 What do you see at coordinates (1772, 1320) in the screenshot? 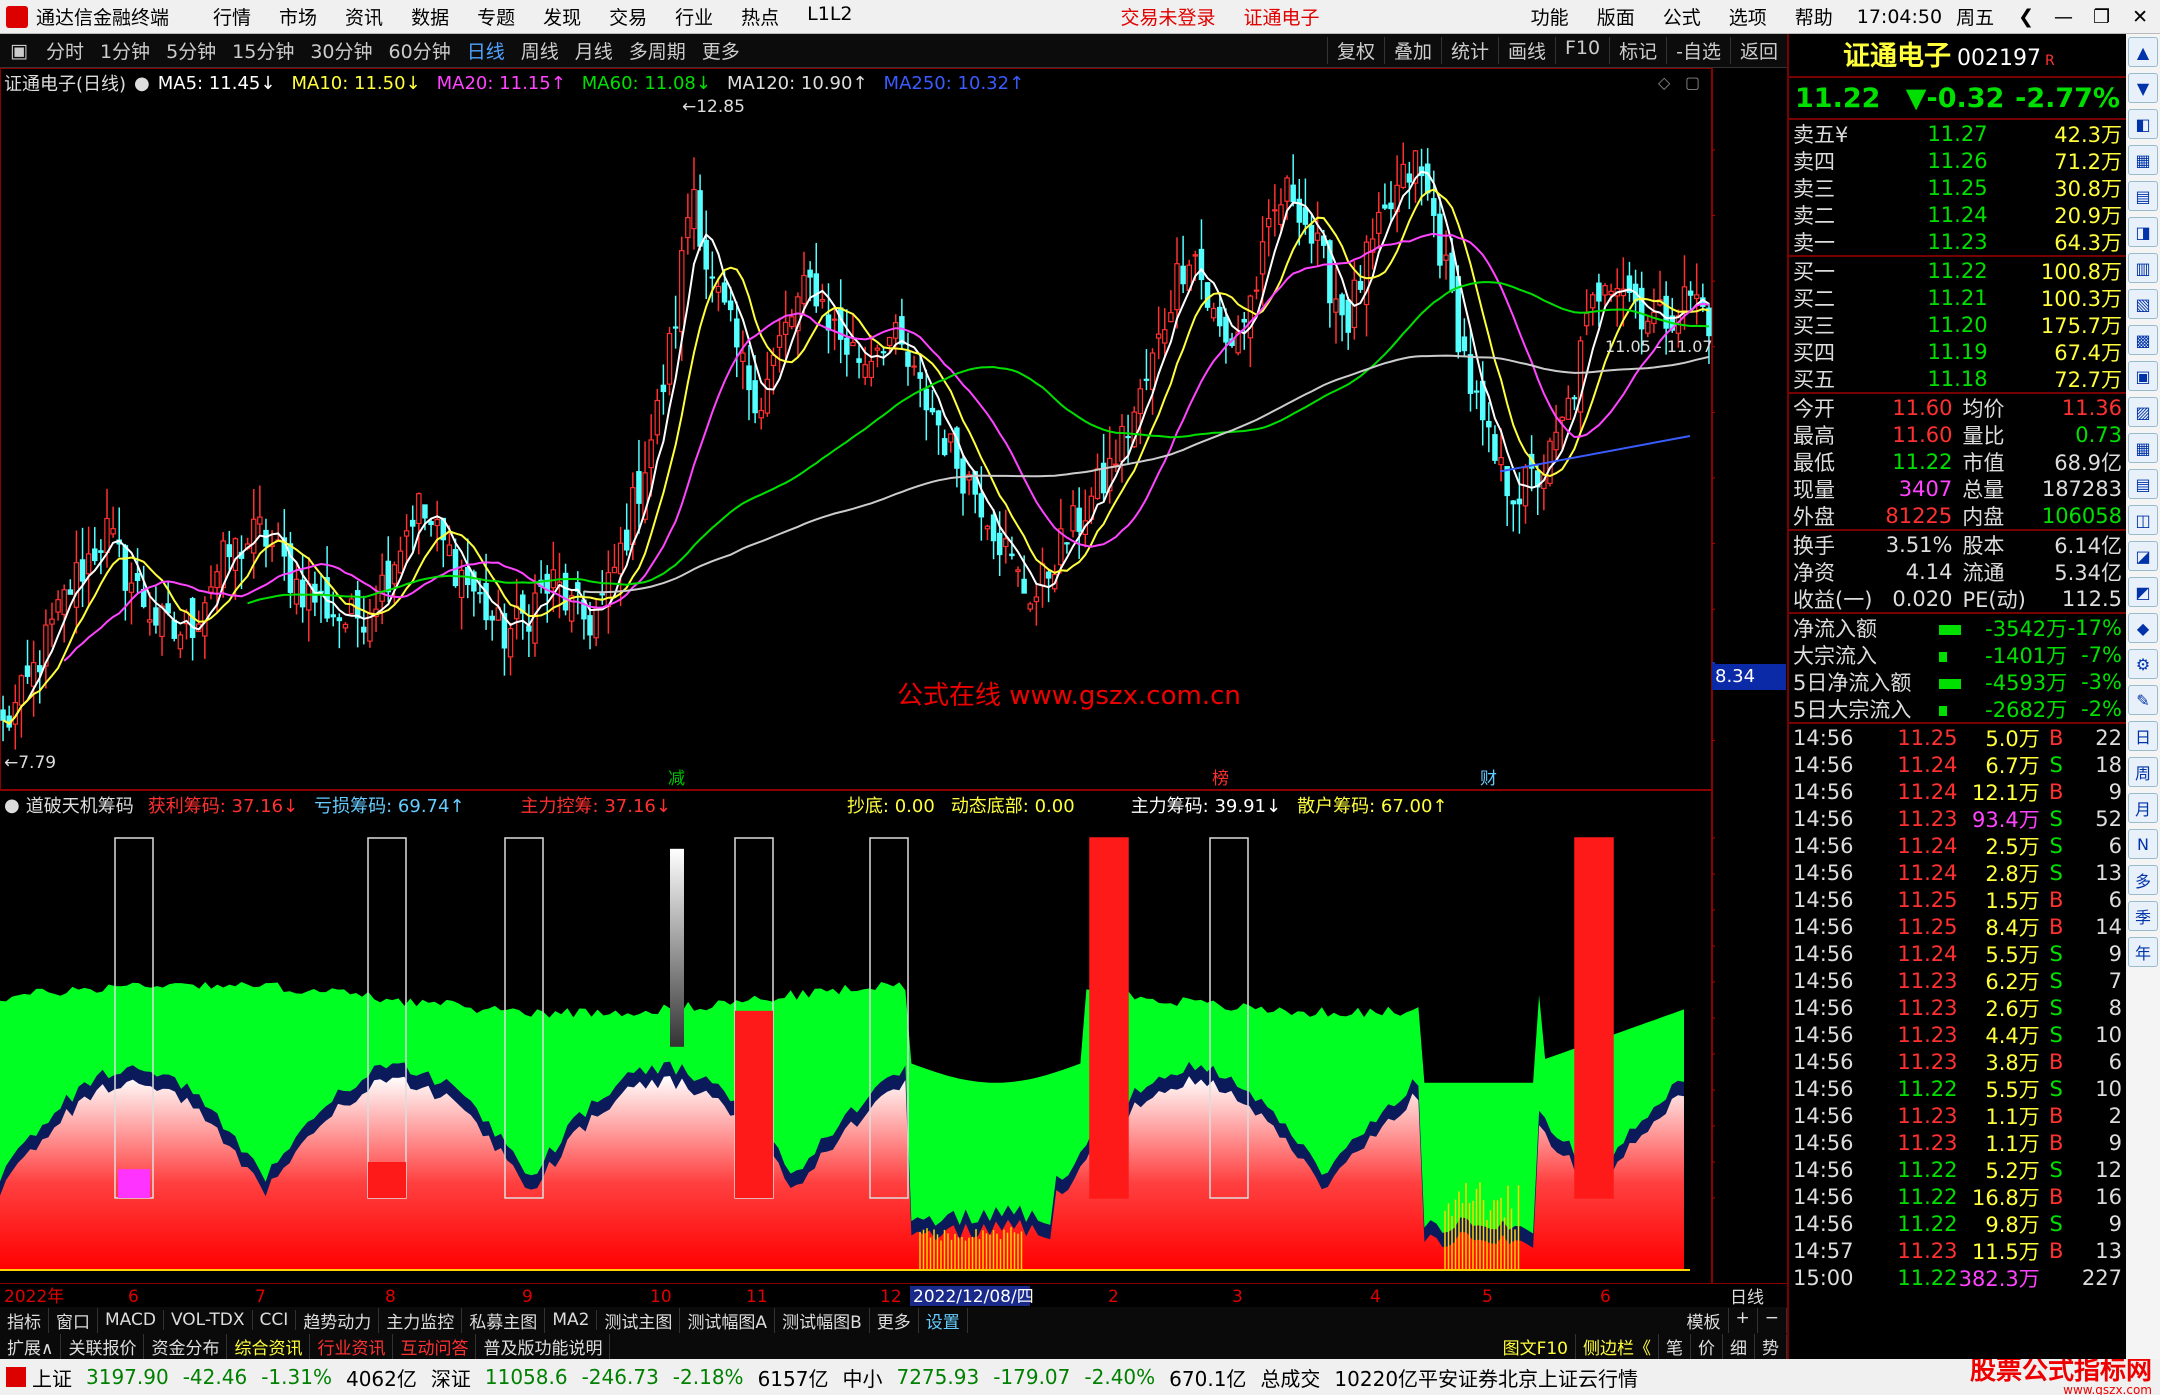
I see `template-button: −` at bounding box center [1772, 1320].